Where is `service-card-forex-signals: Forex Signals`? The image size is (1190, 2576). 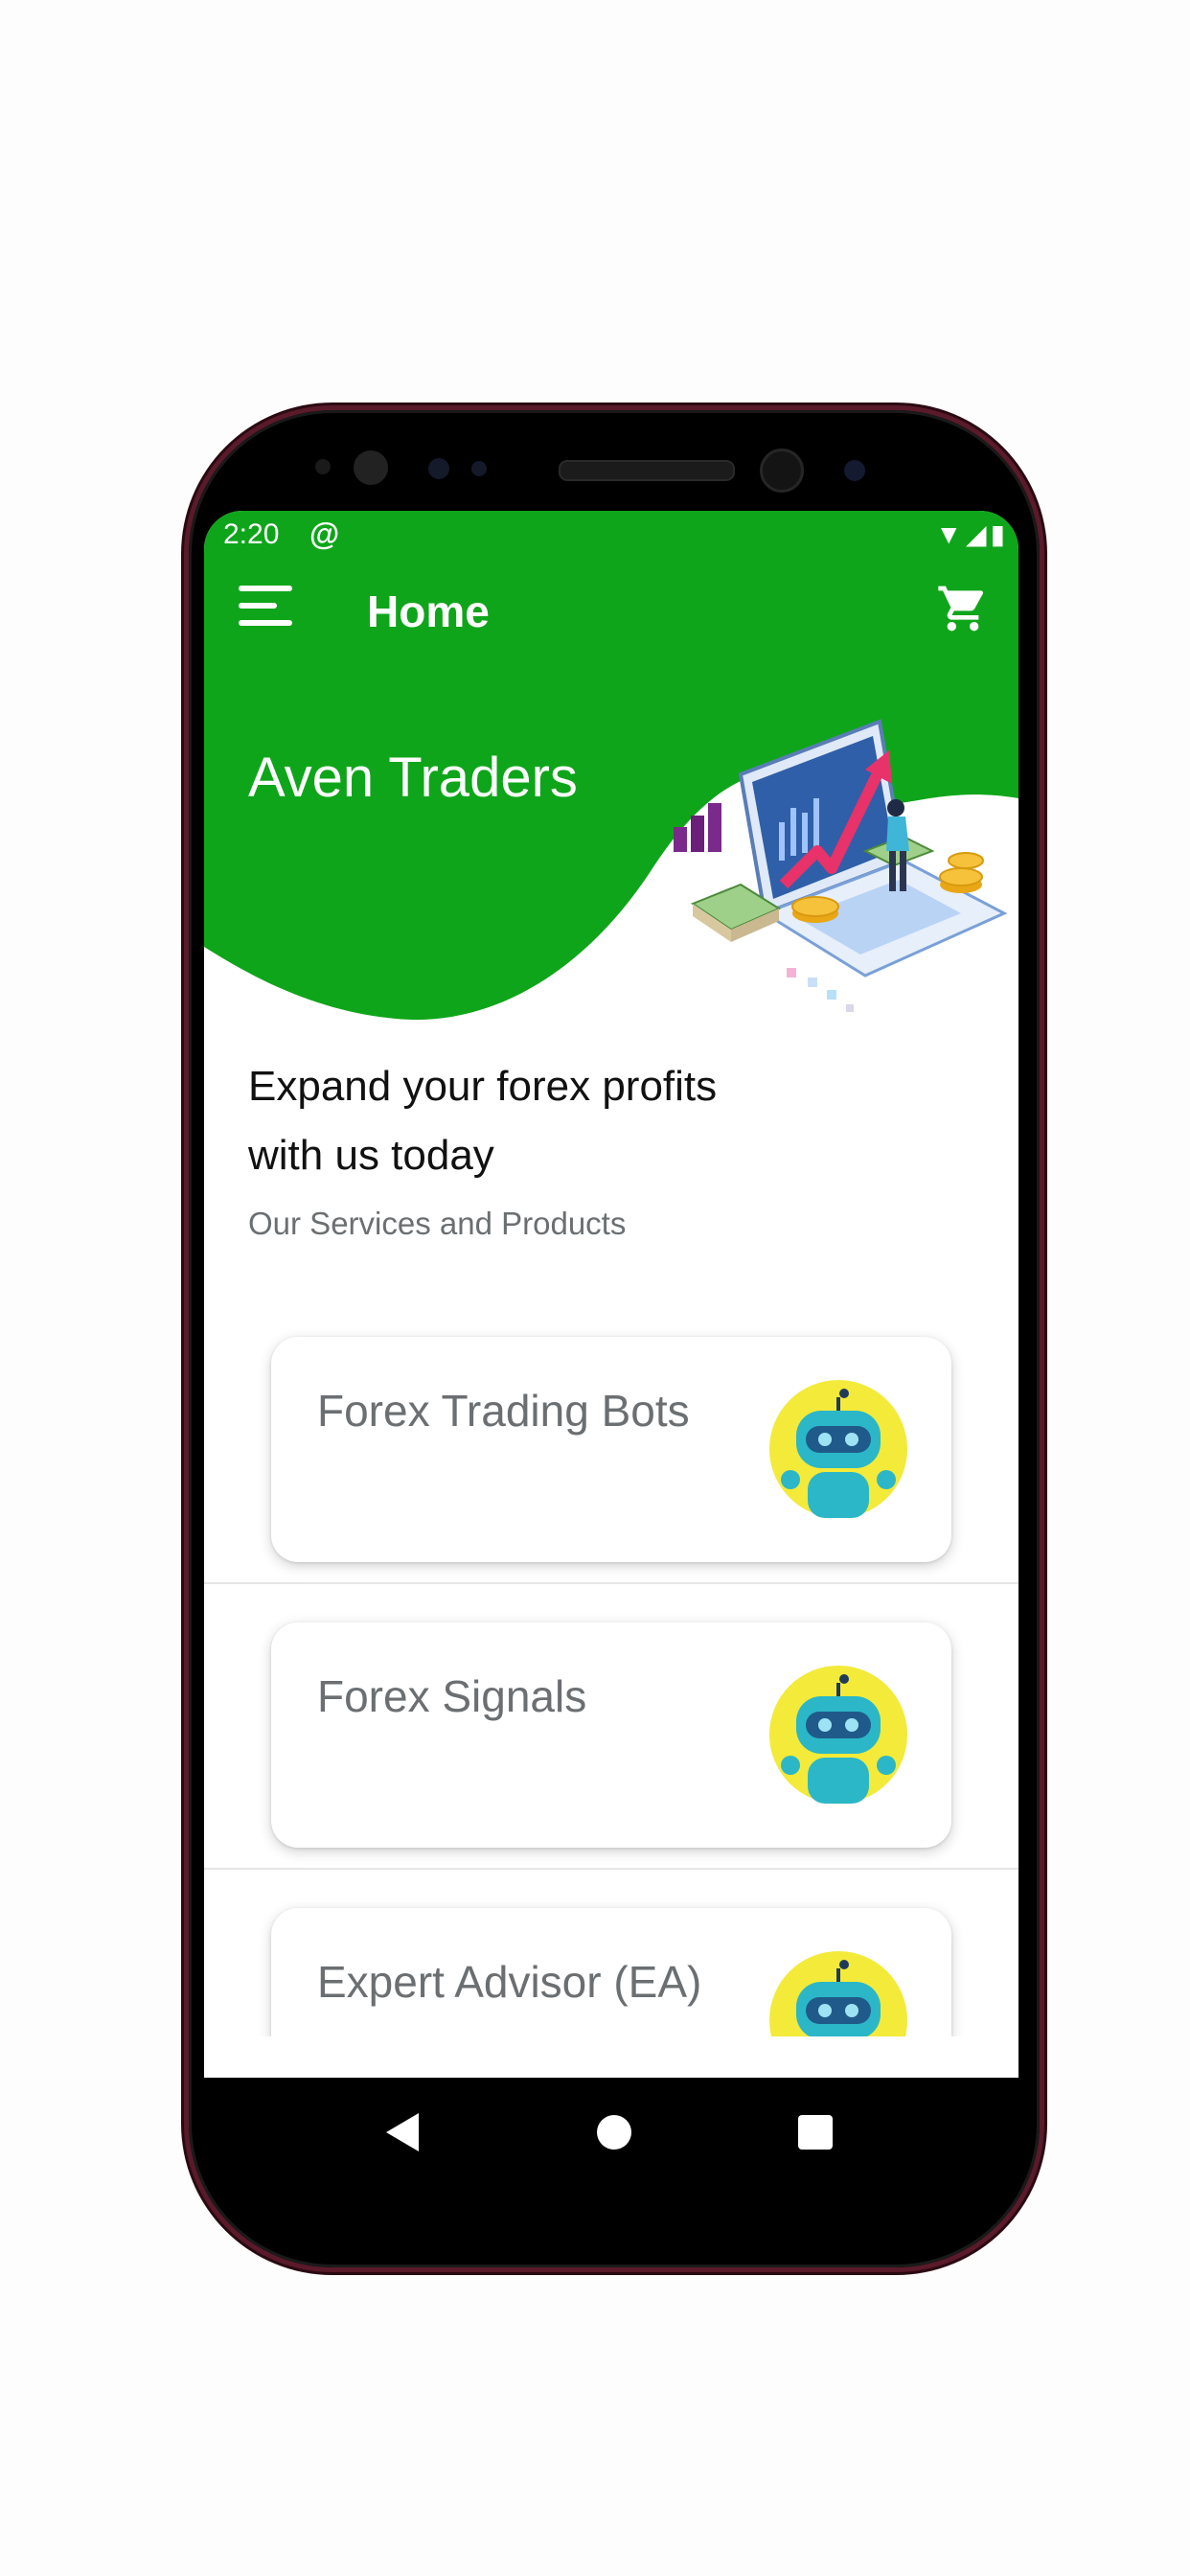 service-card-forex-signals: Forex Signals is located at coordinates (611, 1735).